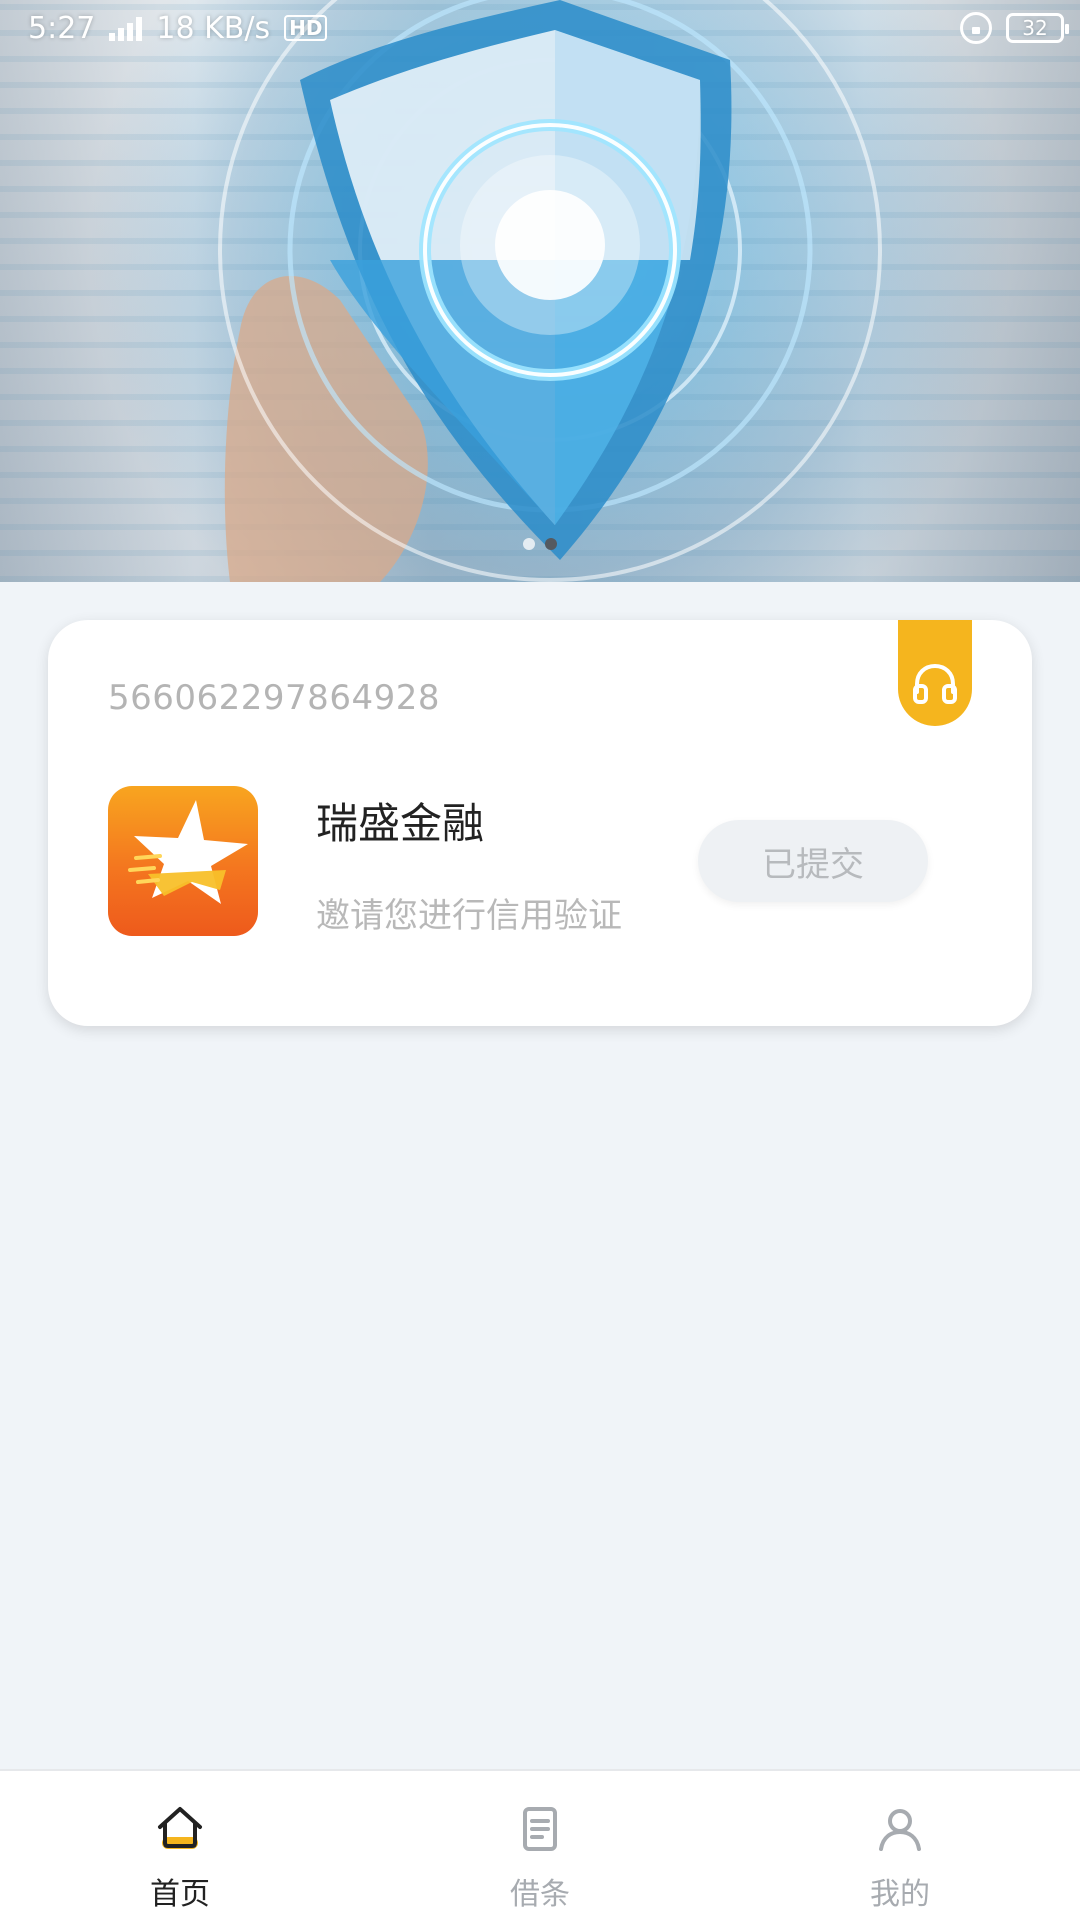 This screenshot has height=1920, width=1080. What do you see at coordinates (213, 28) in the screenshot?
I see `network-speed: 18 KB/s` at bounding box center [213, 28].